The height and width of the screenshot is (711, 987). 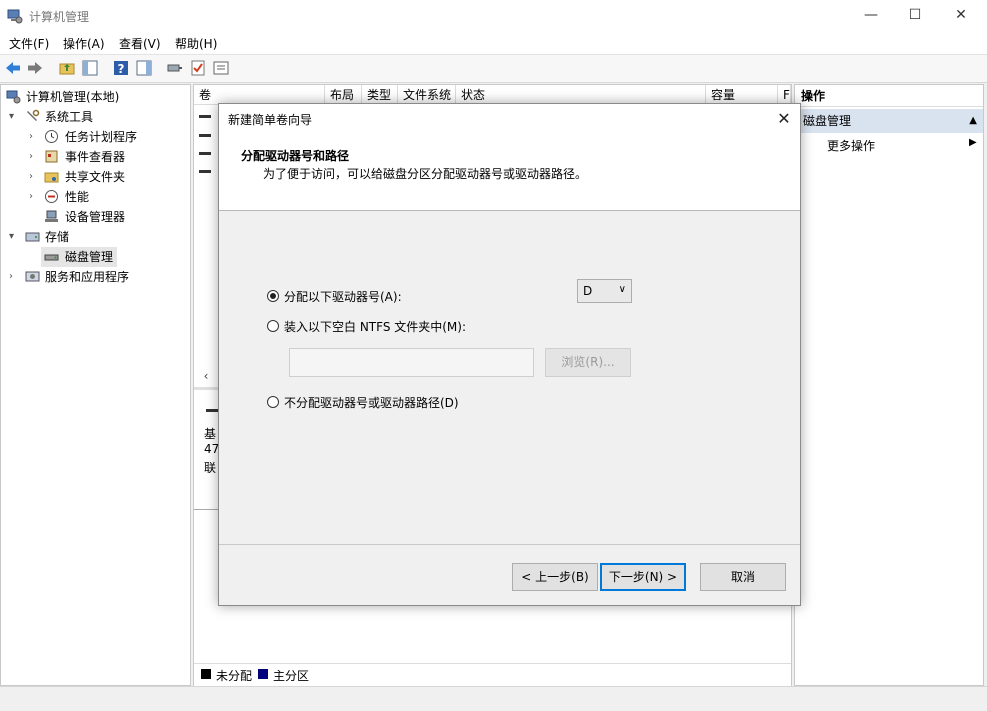 I want to click on tree-label: 服务和应用程序, so click(x=87, y=277).